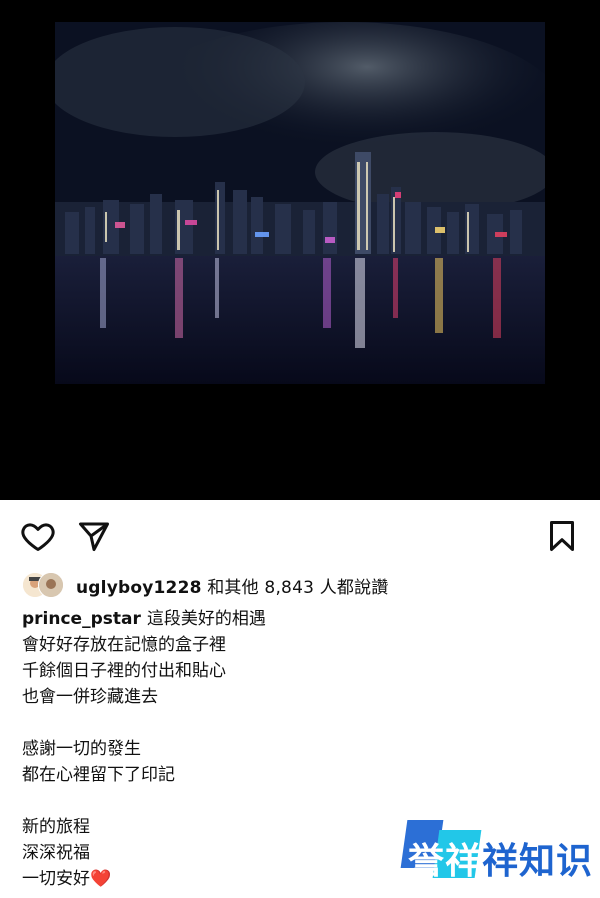  I want to click on caption-line: 一切安好❤️, so click(212, 879).